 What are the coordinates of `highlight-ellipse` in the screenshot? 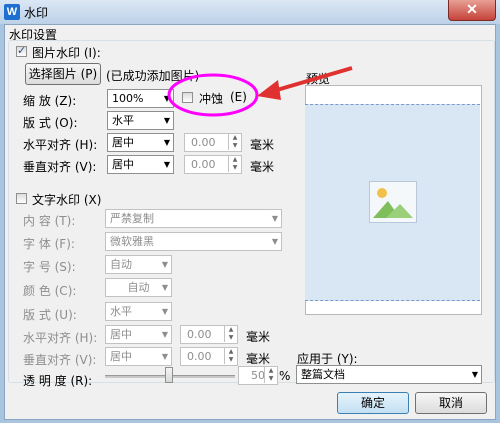 It's located at (213, 95).